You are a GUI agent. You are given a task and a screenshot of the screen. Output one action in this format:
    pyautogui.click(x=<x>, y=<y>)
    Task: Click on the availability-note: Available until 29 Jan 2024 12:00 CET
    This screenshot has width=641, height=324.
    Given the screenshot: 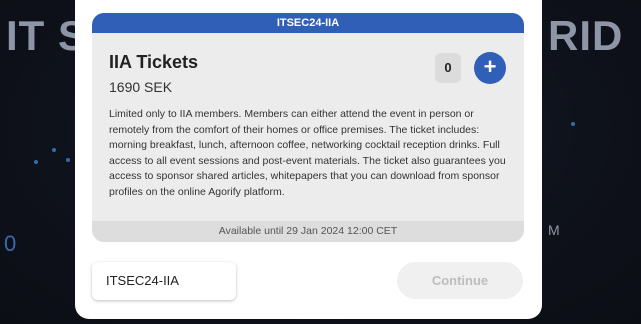 What is the action you would take?
    pyautogui.click(x=308, y=231)
    